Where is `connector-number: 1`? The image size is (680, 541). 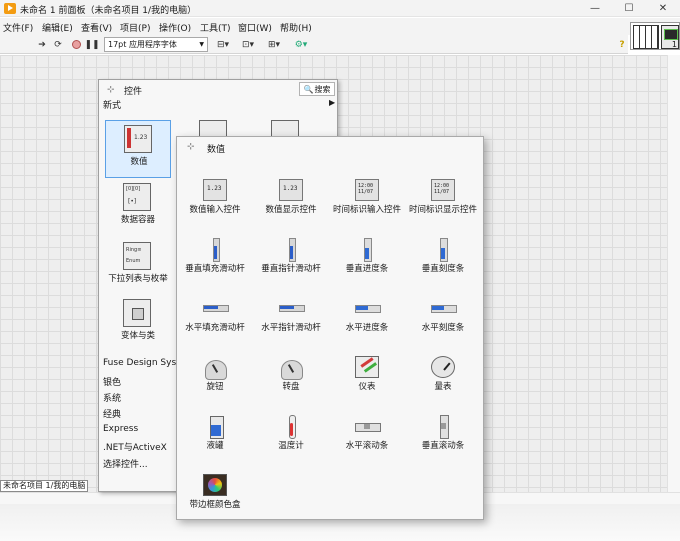
connector-number: 1 is located at coordinates (674, 44).